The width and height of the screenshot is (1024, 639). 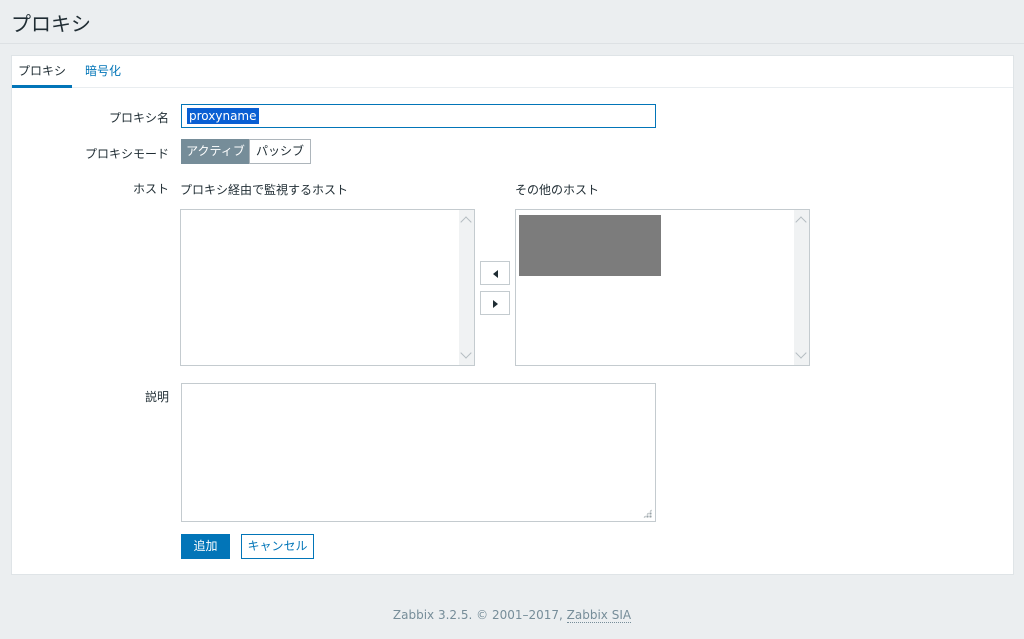 What do you see at coordinates (277, 546) in the screenshot?
I see `cancel-button: キャンセル` at bounding box center [277, 546].